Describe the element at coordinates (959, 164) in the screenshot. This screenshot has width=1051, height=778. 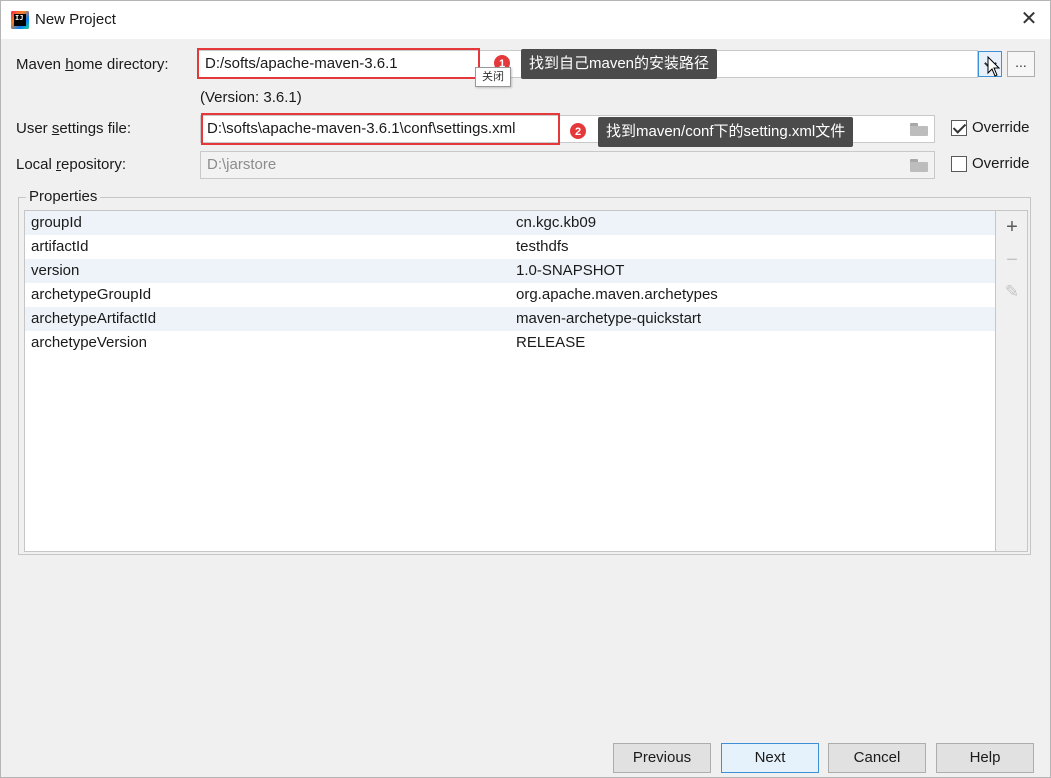
I see `local-repo-override-checkbox` at that location.